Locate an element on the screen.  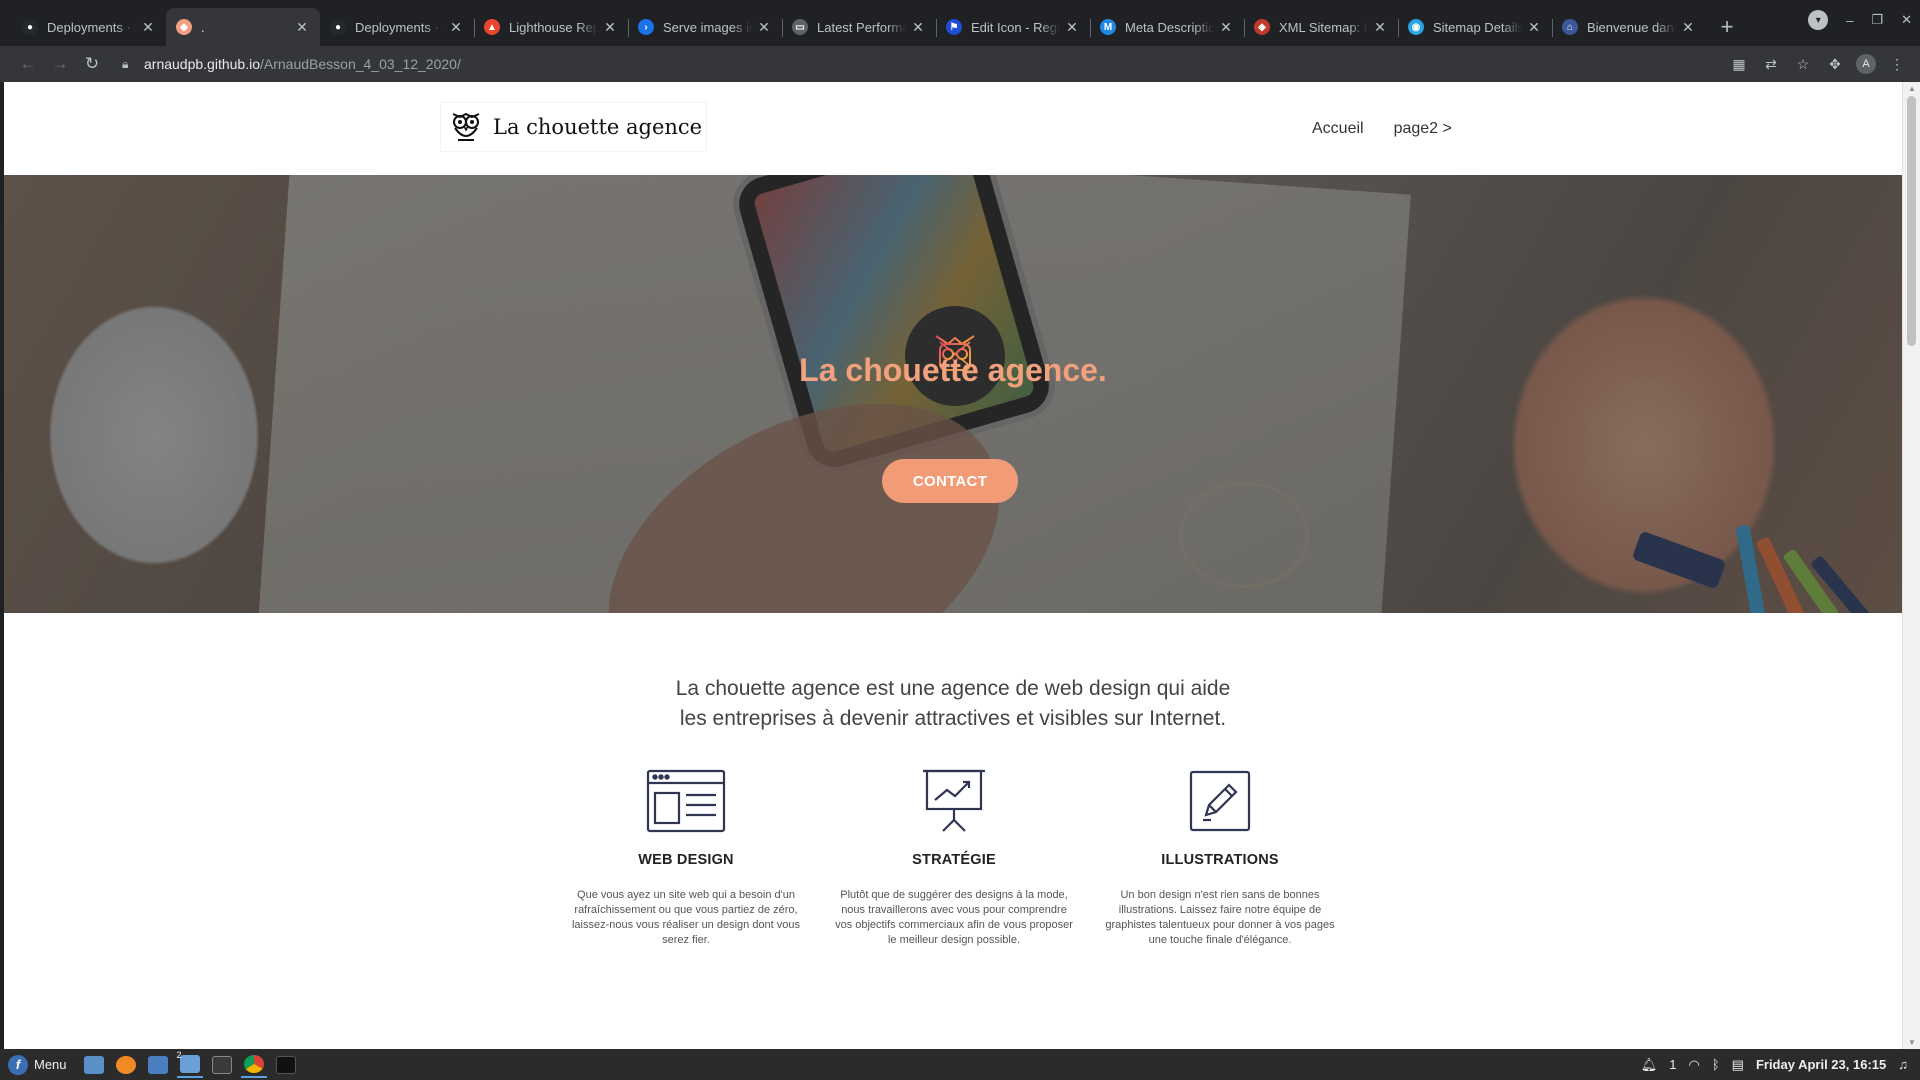
service-title: STRATÉGIE is located at coordinates (954, 860).